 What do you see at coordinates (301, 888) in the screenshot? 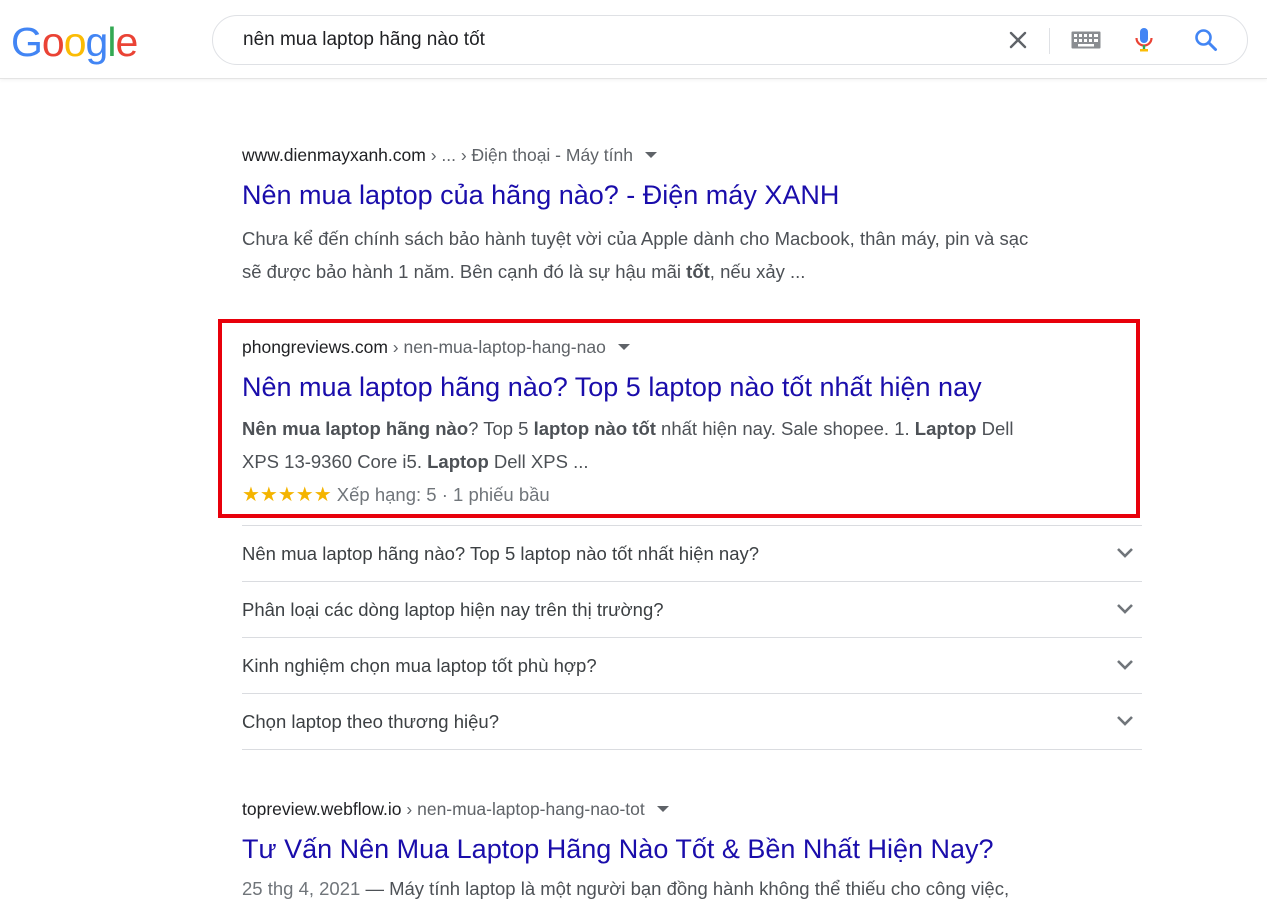
I see `result-date: 25 thg 4, 2021` at bounding box center [301, 888].